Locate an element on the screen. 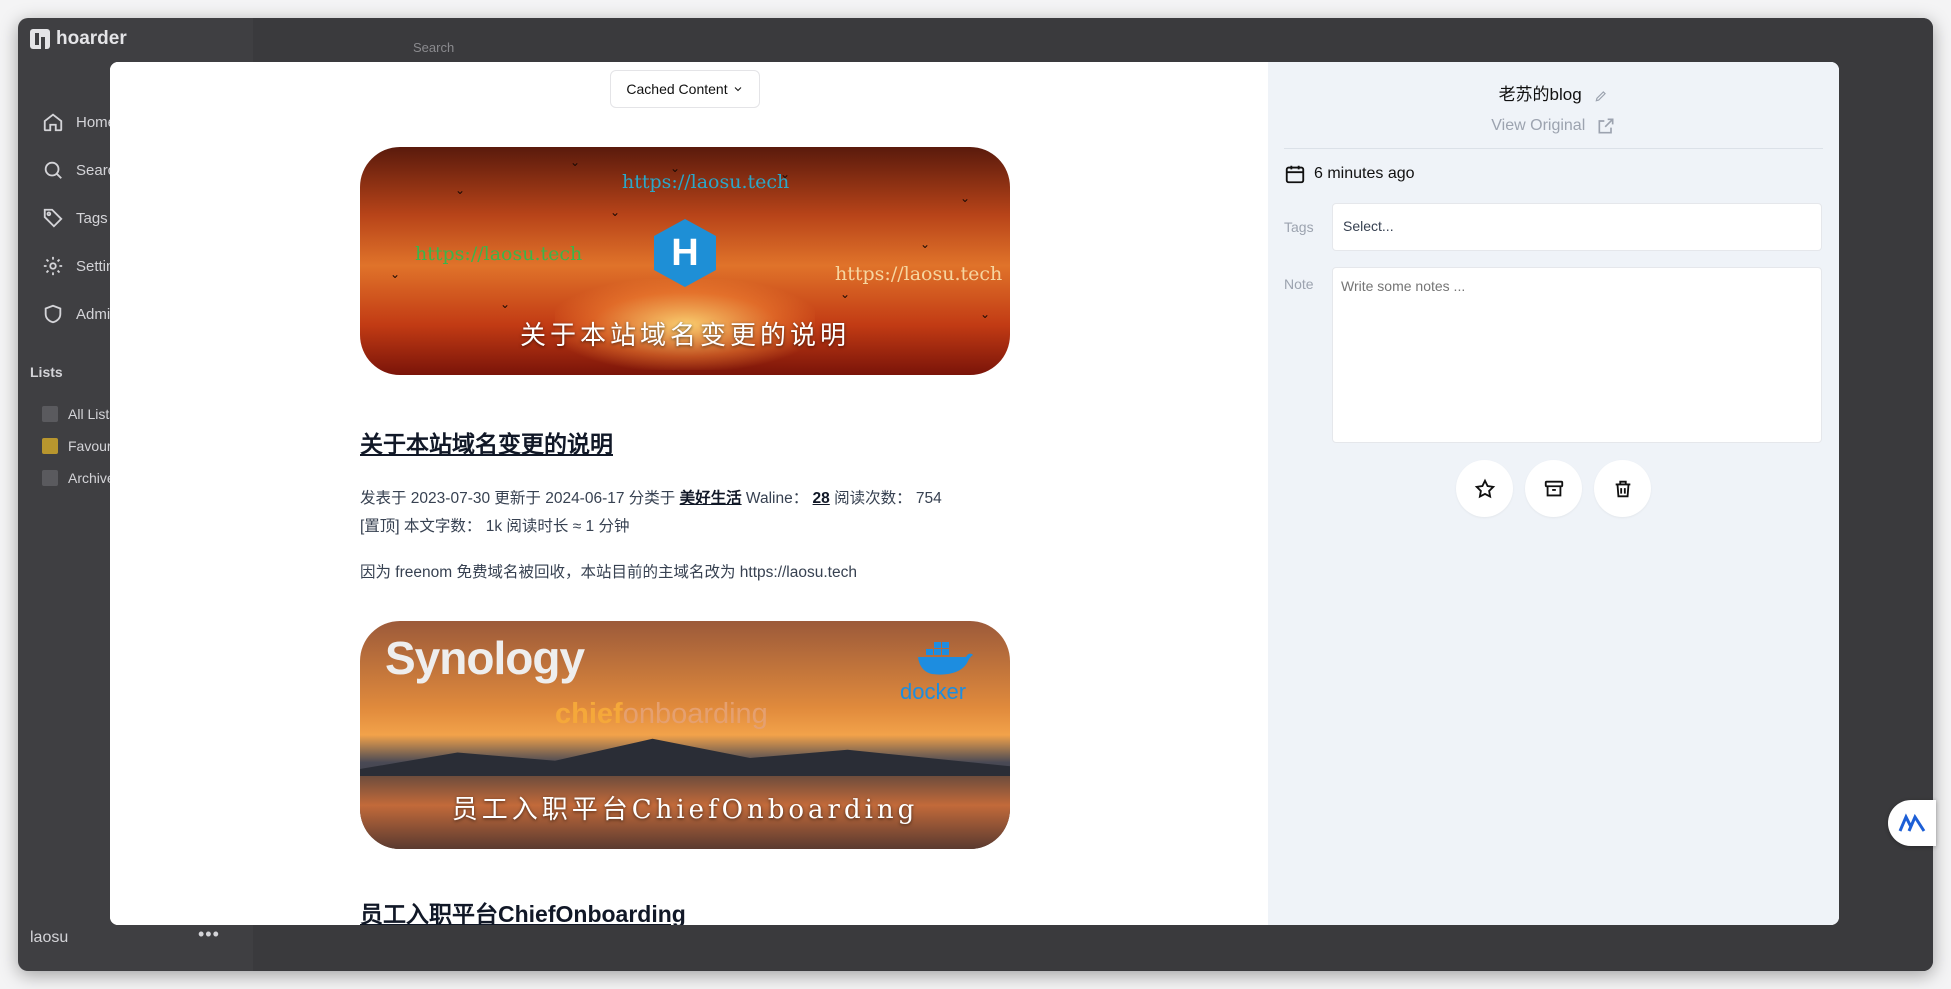  sidebar-item-label: Tags is located at coordinates (92, 218).